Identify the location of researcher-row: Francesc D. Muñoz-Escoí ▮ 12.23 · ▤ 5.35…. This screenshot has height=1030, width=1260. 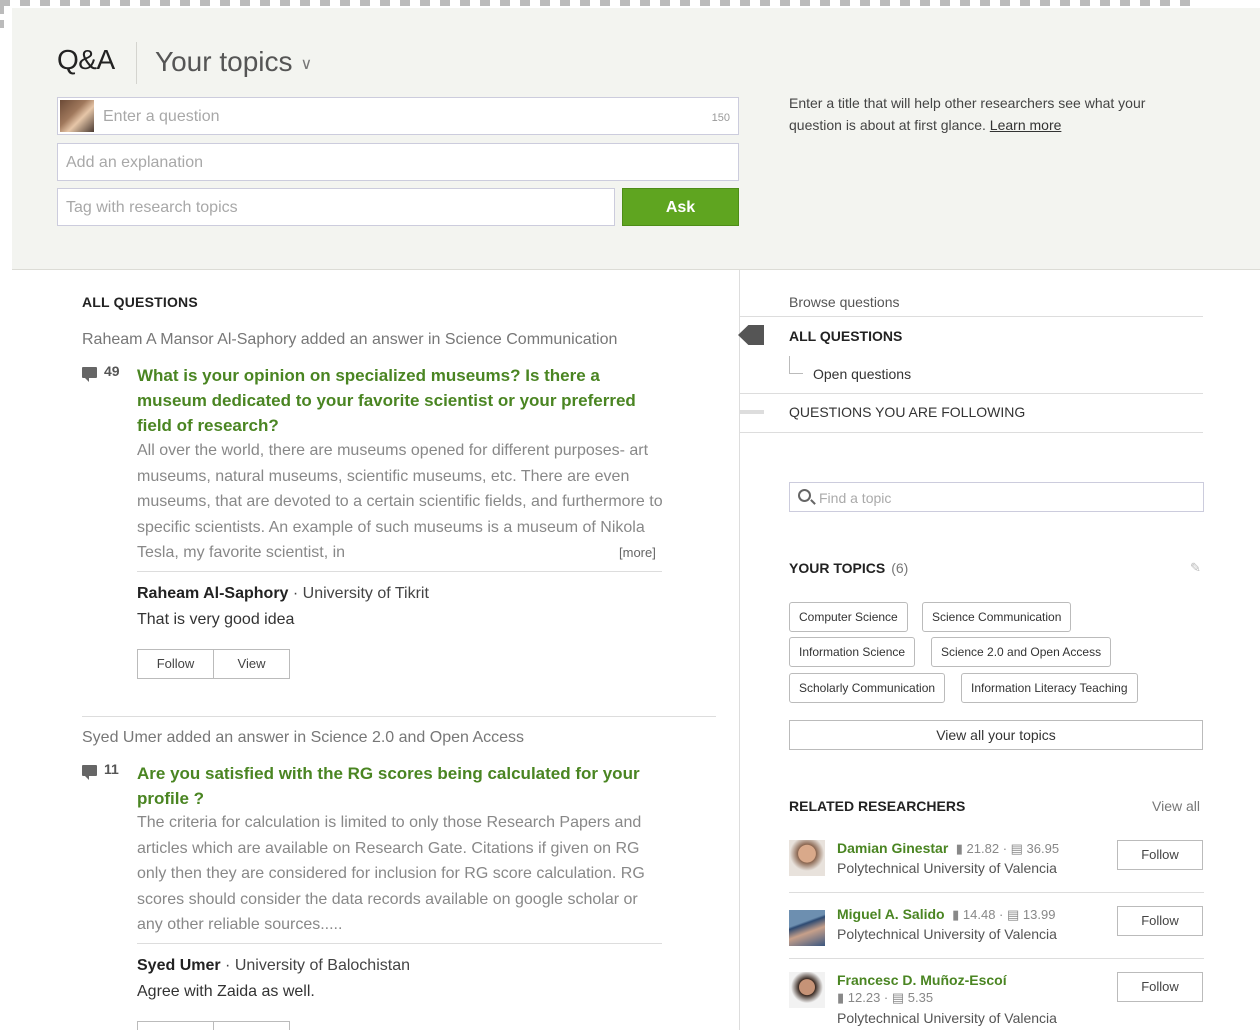
(996, 1001).